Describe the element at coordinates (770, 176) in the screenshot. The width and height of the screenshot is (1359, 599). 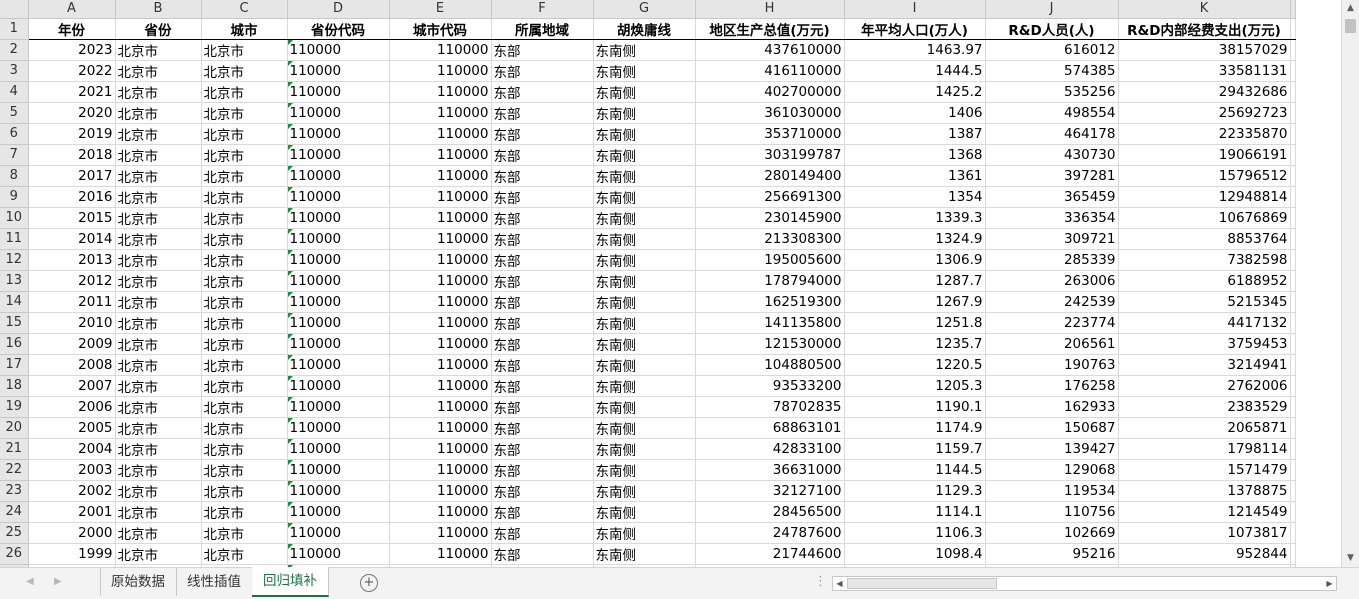
I see `table-cell: 280149400` at that location.